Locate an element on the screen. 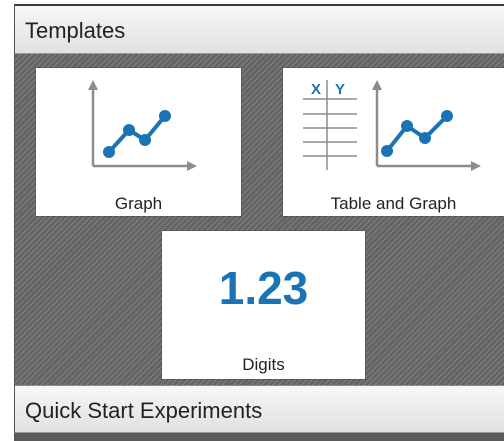  digits-icon: 1.23 is located at coordinates (263, 288).